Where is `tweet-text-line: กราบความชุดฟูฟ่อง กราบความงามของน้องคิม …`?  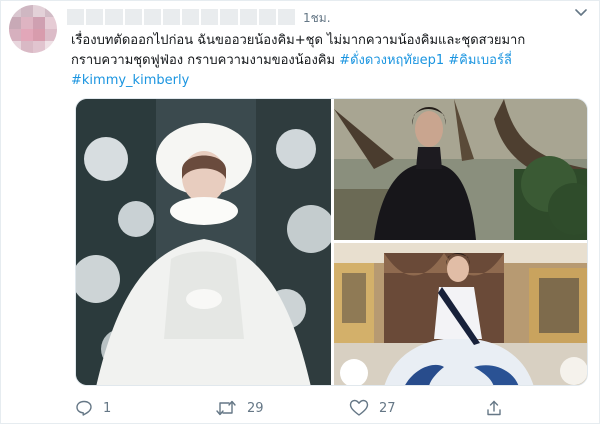 tweet-text-line: กราบความชุดฟูฟ่อง กราบความงามของน้องคิม … is located at coordinates (331, 61).